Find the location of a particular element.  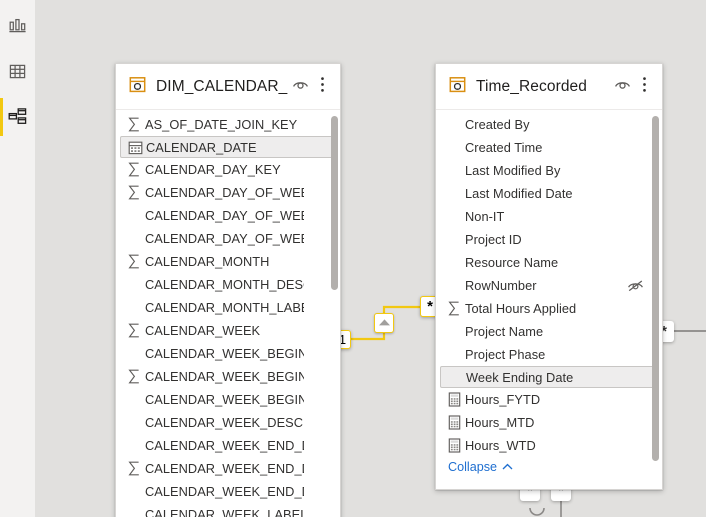

cardinality-many-label: * is located at coordinates (430, 306).